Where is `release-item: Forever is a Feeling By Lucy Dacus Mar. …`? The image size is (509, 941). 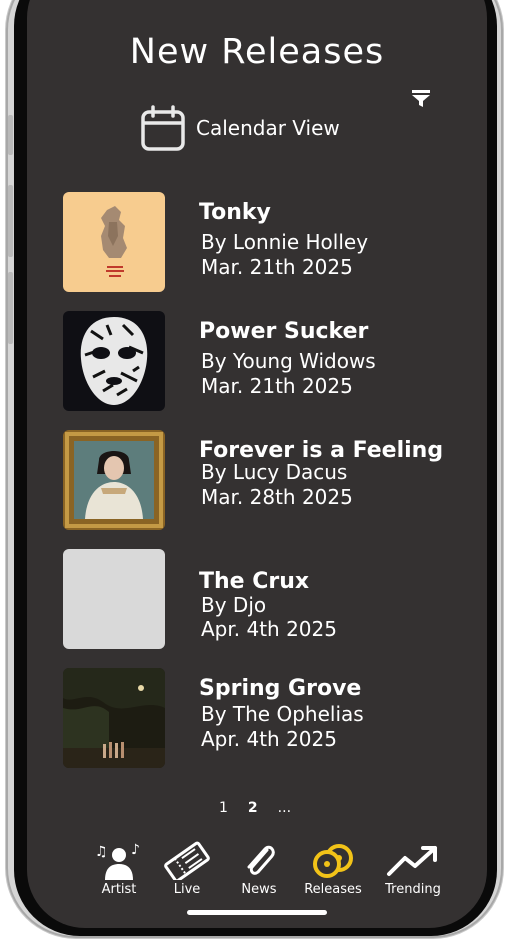 release-item: Forever is a Feeling By Lucy Dacus Mar. … is located at coordinates (273, 480).